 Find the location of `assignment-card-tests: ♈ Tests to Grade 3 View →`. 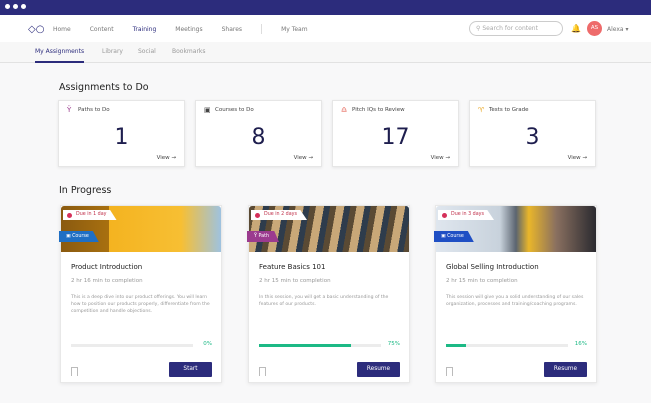

assignment-card-tests: ♈ Tests to Grade 3 View → is located at coordinates (532, 133).